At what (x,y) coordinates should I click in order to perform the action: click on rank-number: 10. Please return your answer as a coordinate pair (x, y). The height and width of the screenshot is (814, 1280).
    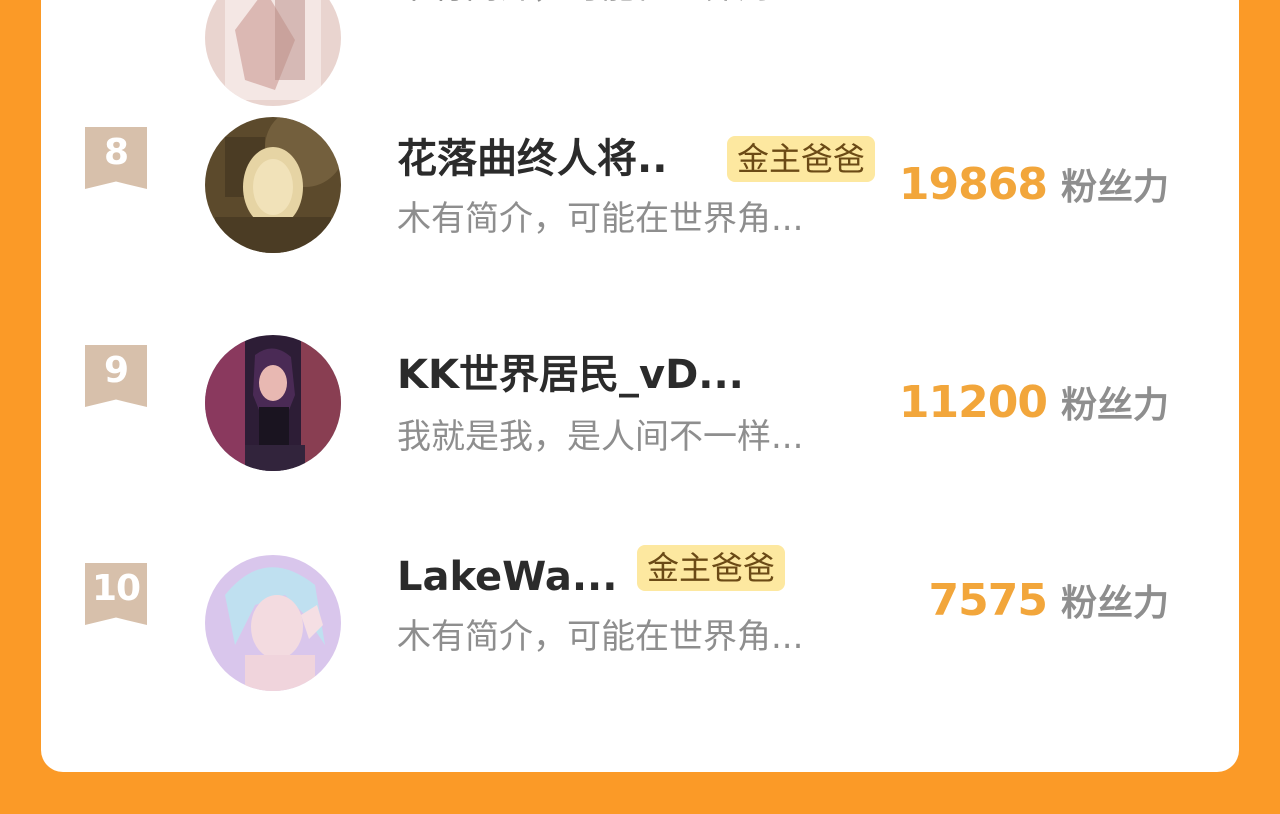
    Looking at the image, I should click on (116, 588).